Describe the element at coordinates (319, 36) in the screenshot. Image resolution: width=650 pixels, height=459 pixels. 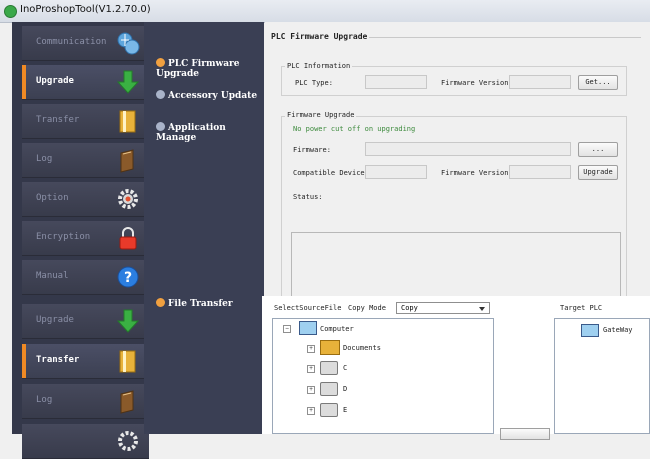
I see `panel-title: PLC Firmware Upgrade` at that location.